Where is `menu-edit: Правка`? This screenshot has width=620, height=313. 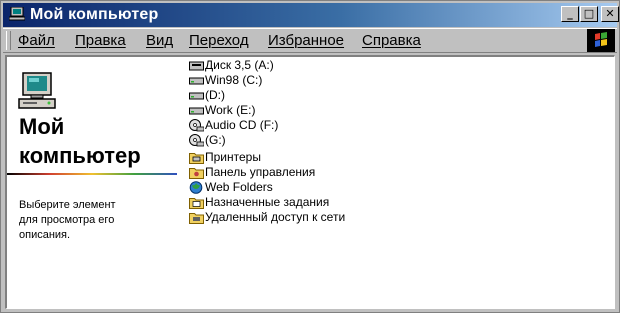 menu-edit: Правка is located at coordinates (100, 40).